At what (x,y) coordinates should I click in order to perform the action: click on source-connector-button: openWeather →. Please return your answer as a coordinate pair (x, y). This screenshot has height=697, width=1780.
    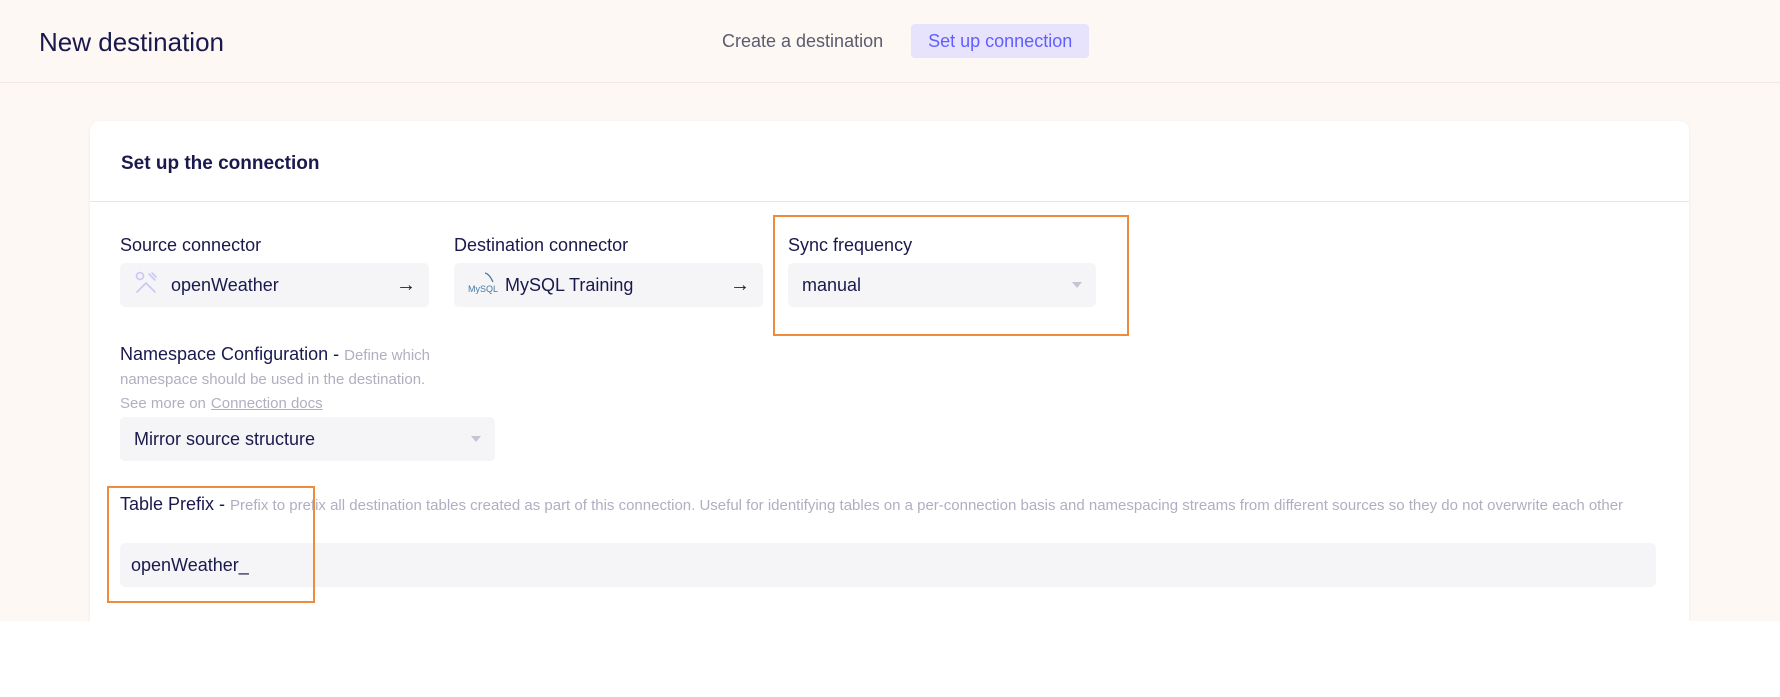
    Looking at the image, I should click on (274, 285).